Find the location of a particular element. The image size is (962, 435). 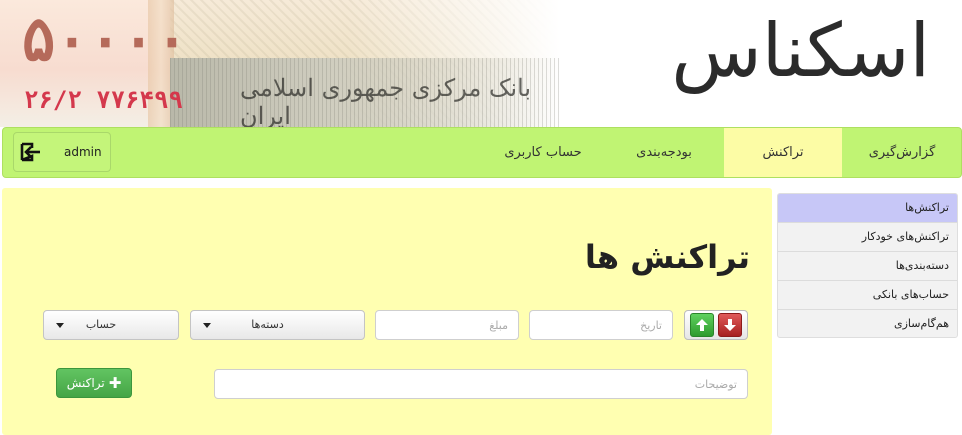

plus-icon: ✚ is located at coordinates (115, 382).